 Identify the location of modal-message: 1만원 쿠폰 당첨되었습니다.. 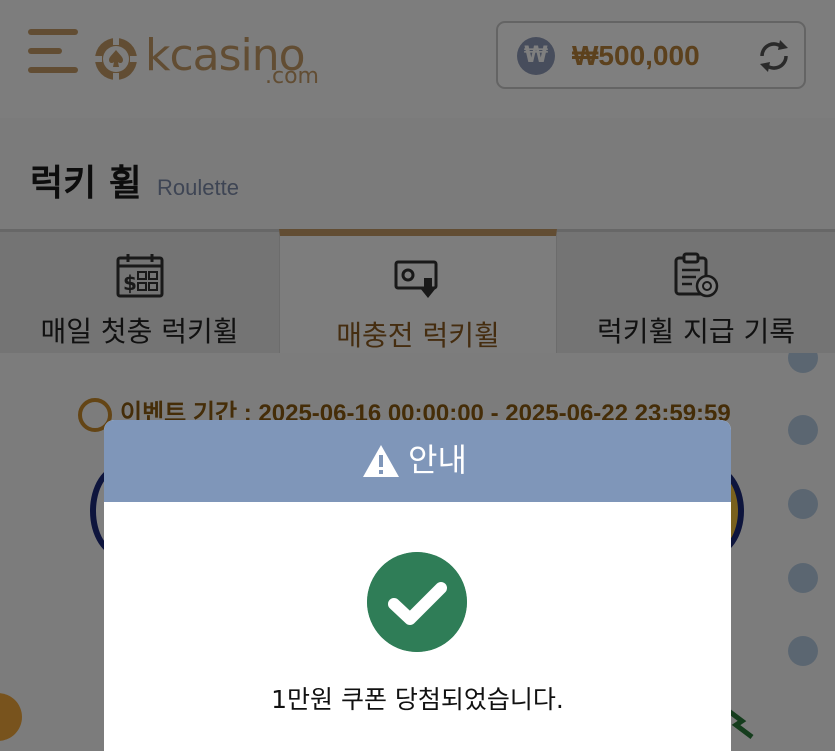
(417, 699).